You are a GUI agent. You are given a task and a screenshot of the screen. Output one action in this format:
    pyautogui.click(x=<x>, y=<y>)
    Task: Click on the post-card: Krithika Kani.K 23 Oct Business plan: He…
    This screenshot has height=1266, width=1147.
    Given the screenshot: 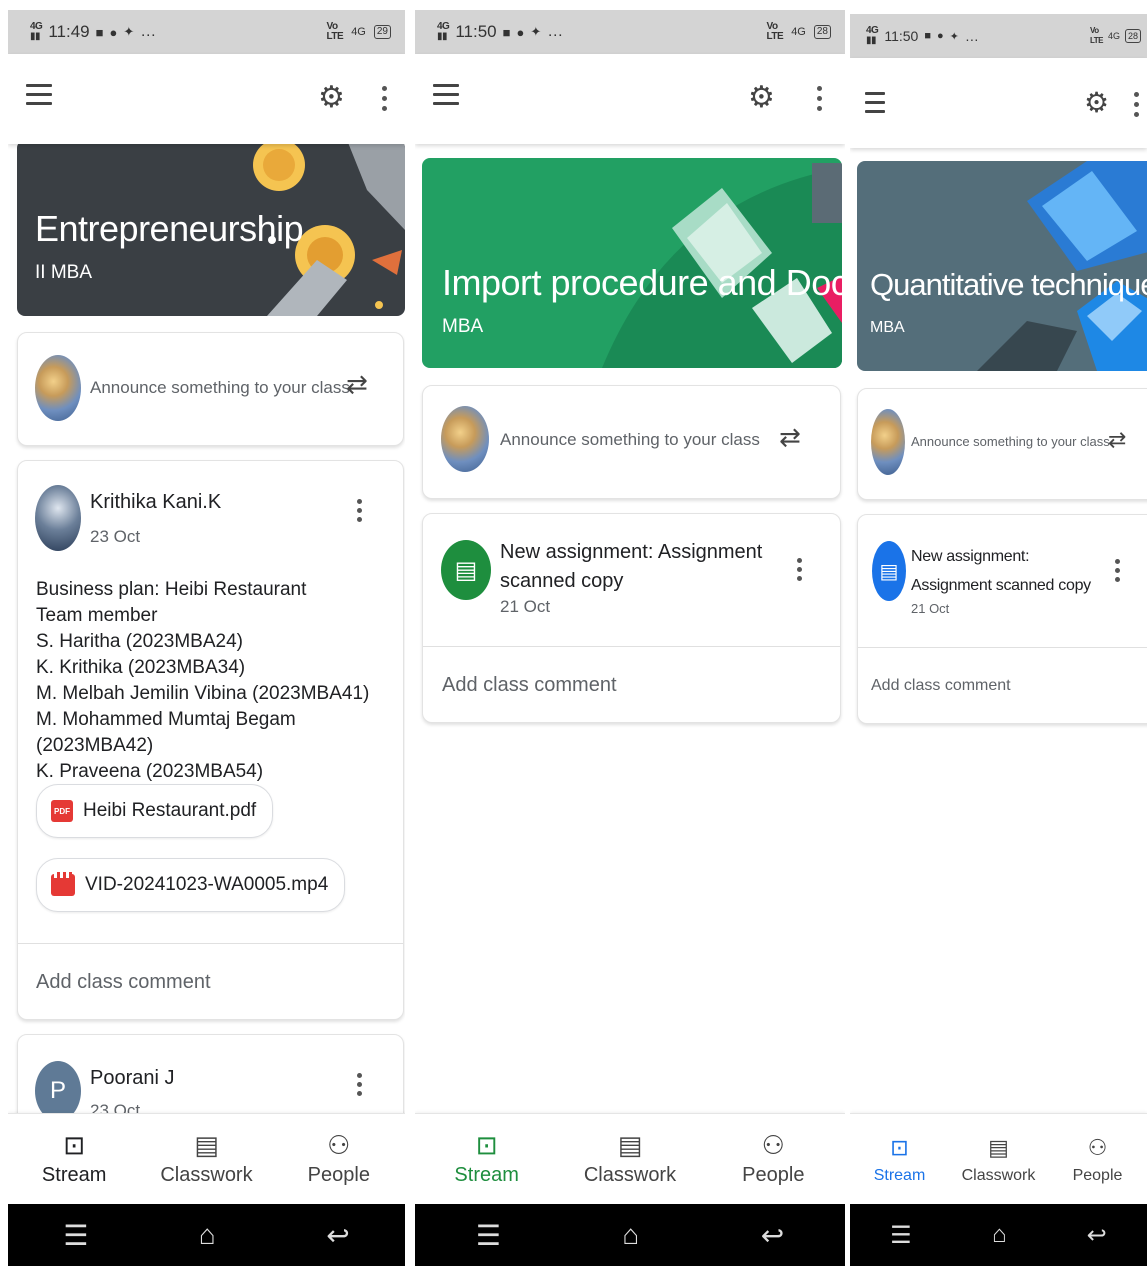 What is the action you would take?
    pyautogui.click(x=210, y=740)
    